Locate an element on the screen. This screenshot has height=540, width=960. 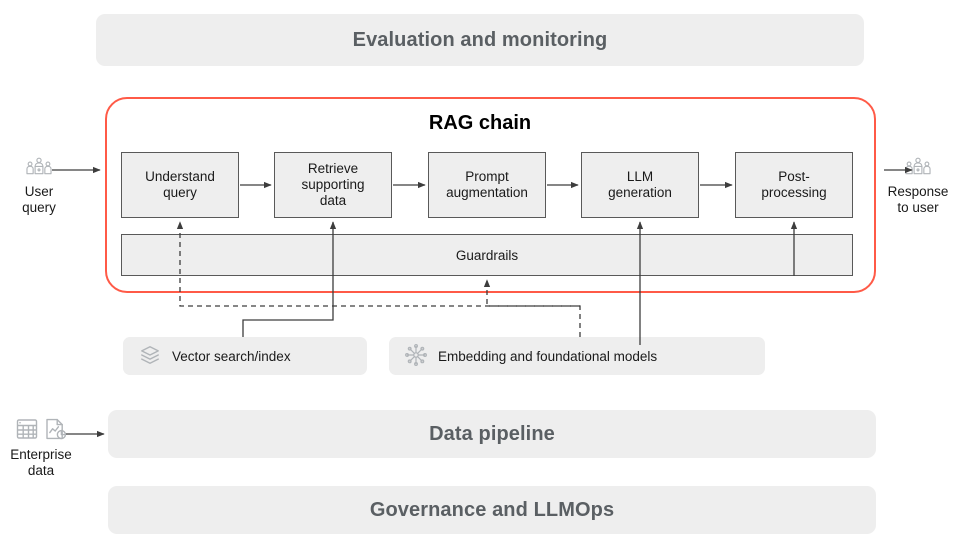
layers-stack-icon is located at coordinates (150, 356).